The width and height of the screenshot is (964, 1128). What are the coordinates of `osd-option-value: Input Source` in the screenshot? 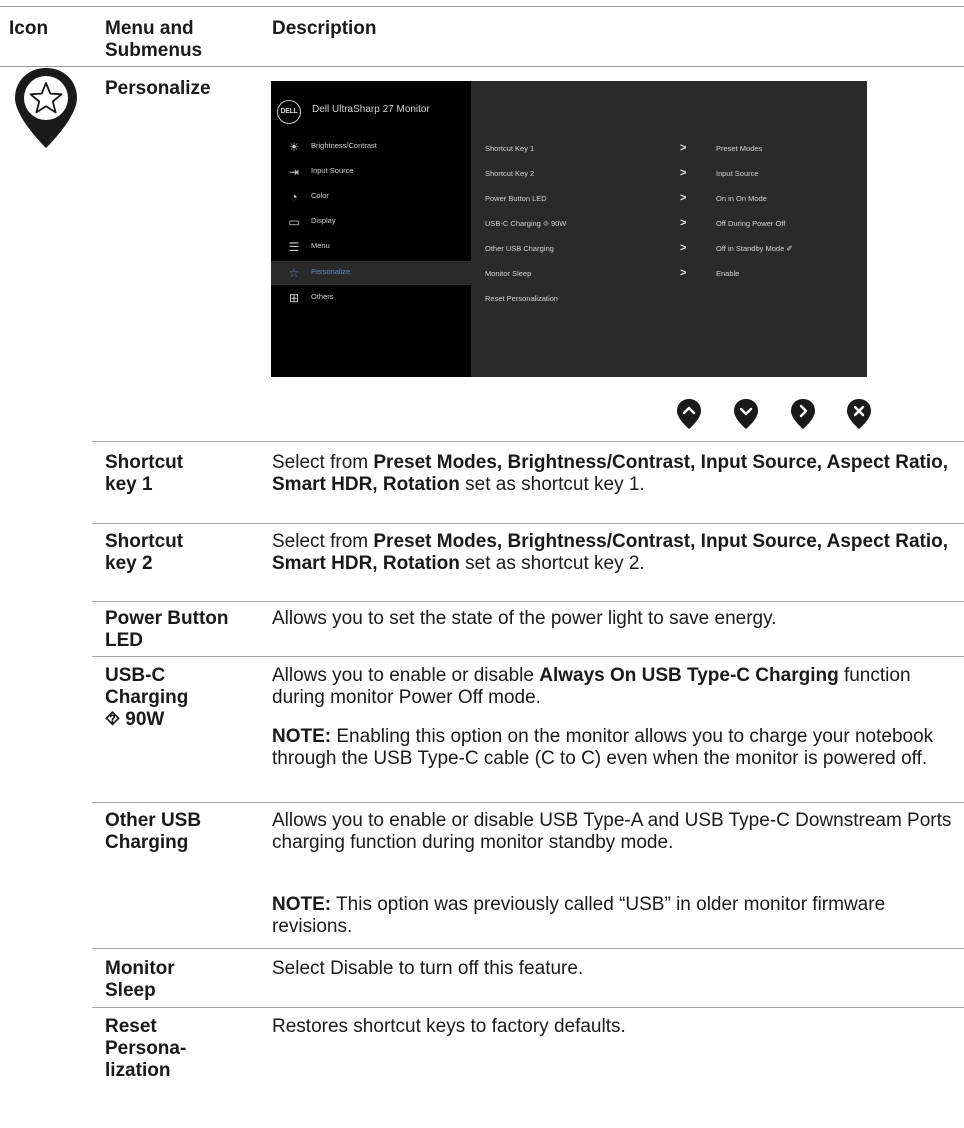 It's located at (737, 173).